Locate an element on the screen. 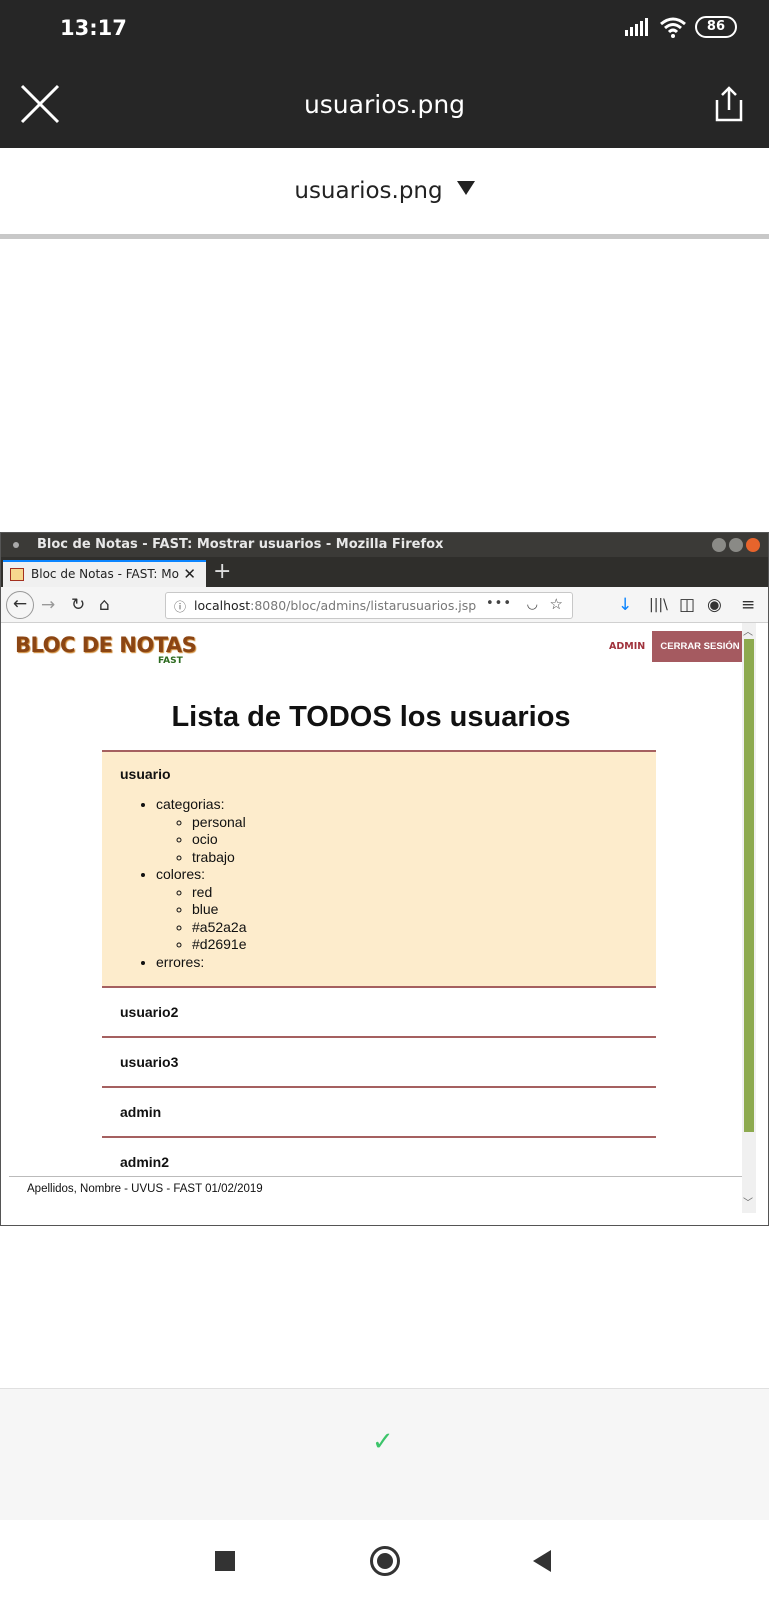  categorias-list: personal ocio trabajo is located at coordinates (424, 840).